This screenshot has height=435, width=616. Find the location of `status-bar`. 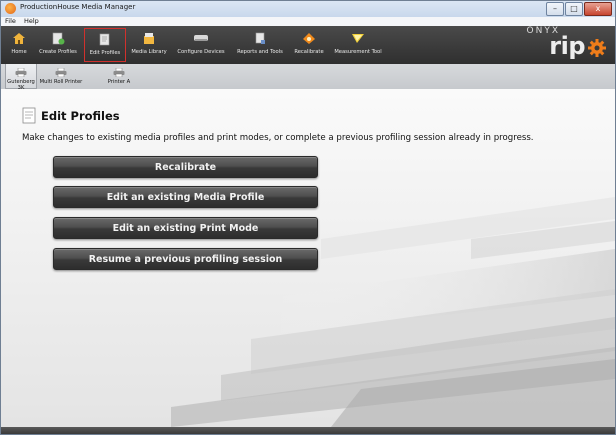

status-bar is located at coordinates (308, 430).